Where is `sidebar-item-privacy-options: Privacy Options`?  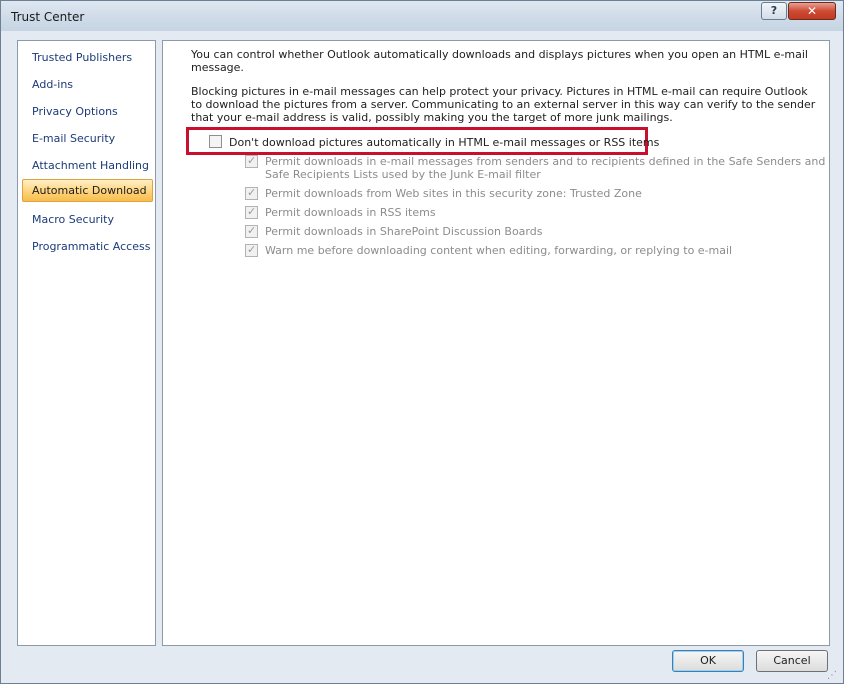 sidebar-item-privacy-options: Privacy Options is located at coordinates (87, 111).